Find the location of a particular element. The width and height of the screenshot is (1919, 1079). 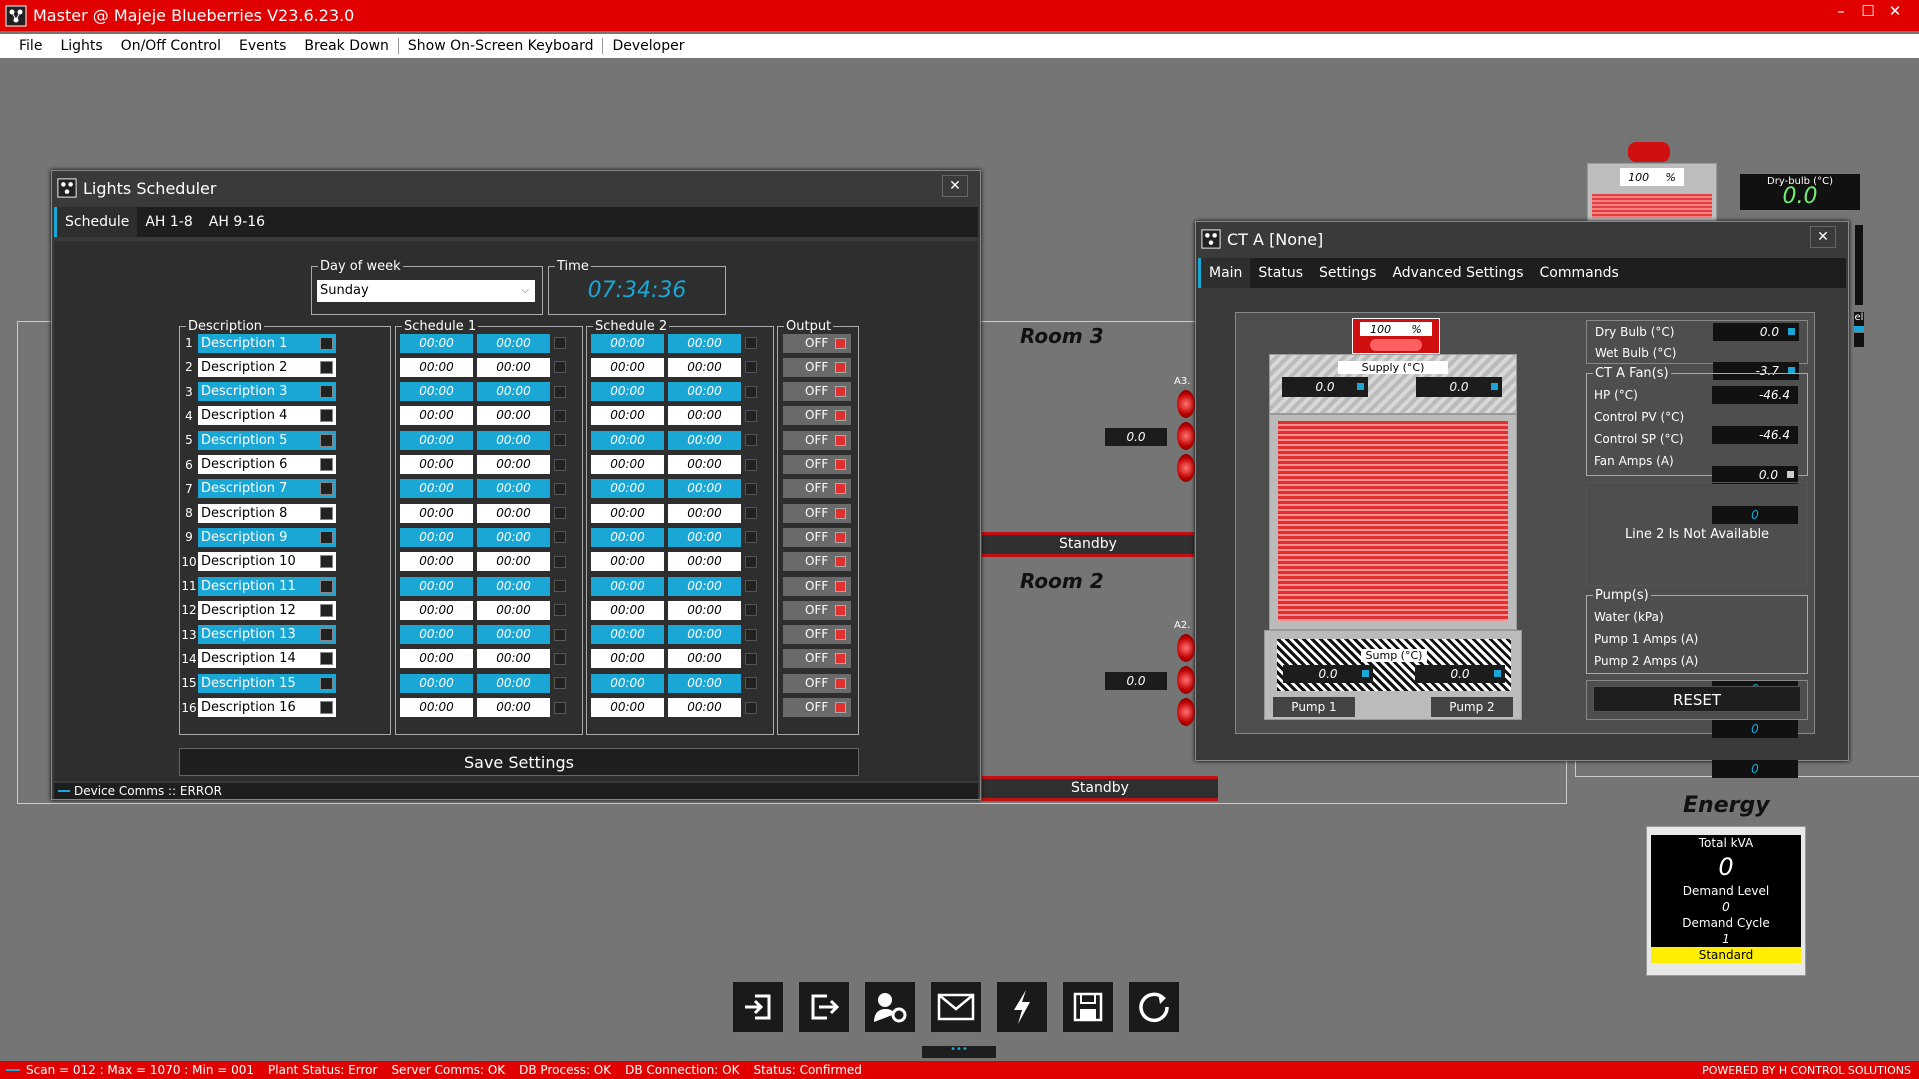

tab-status: Status is located at coordinates (1280, 273).